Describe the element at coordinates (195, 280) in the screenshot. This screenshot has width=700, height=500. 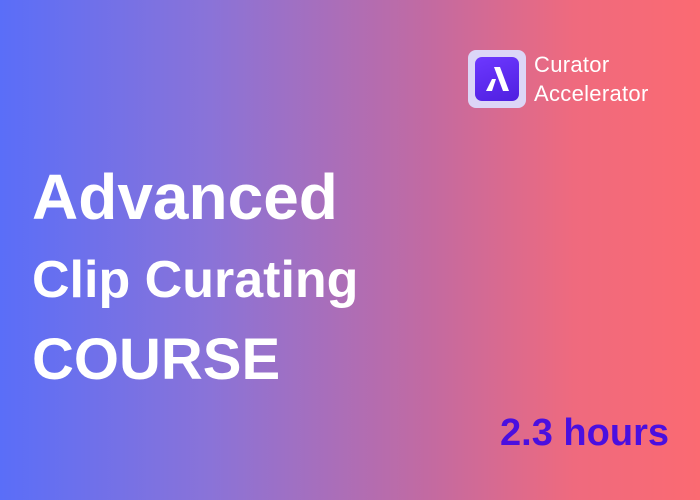
I see `headline-line2: Clip Curating` at that location.